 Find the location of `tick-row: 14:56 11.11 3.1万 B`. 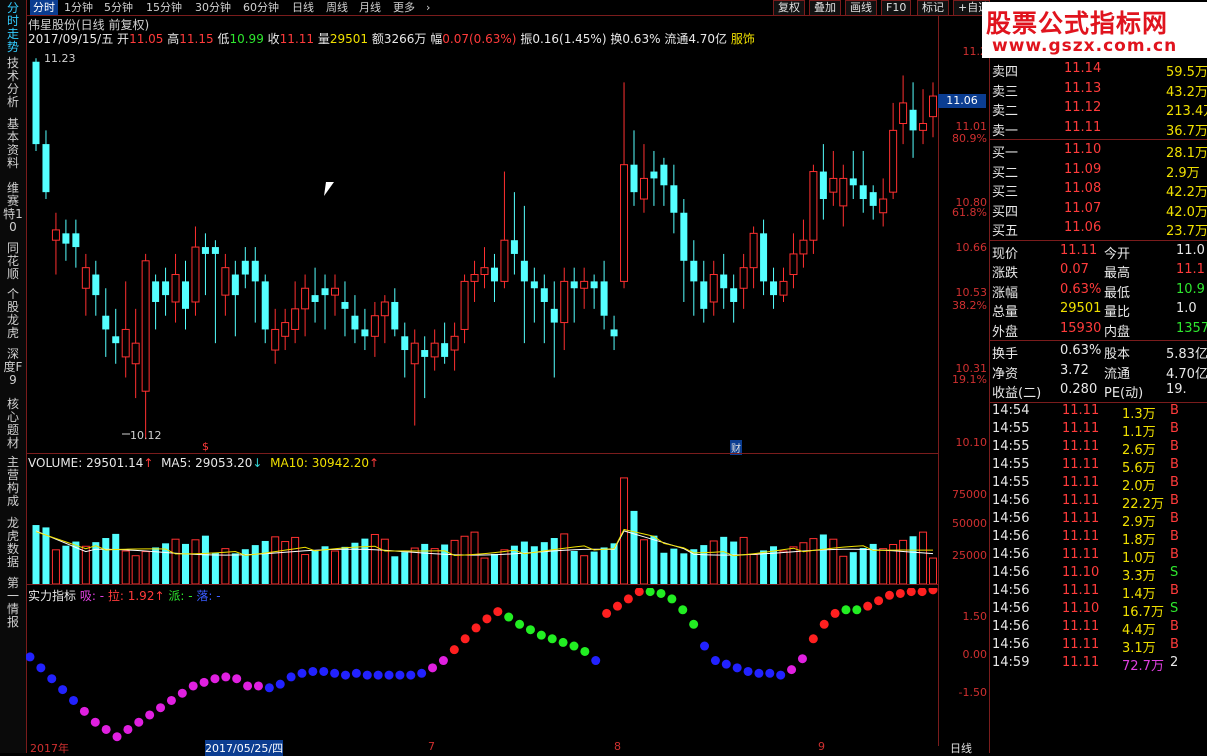

tick-row: 14:56 11.11 3.1万 B is located at coordinates (1098, 646).